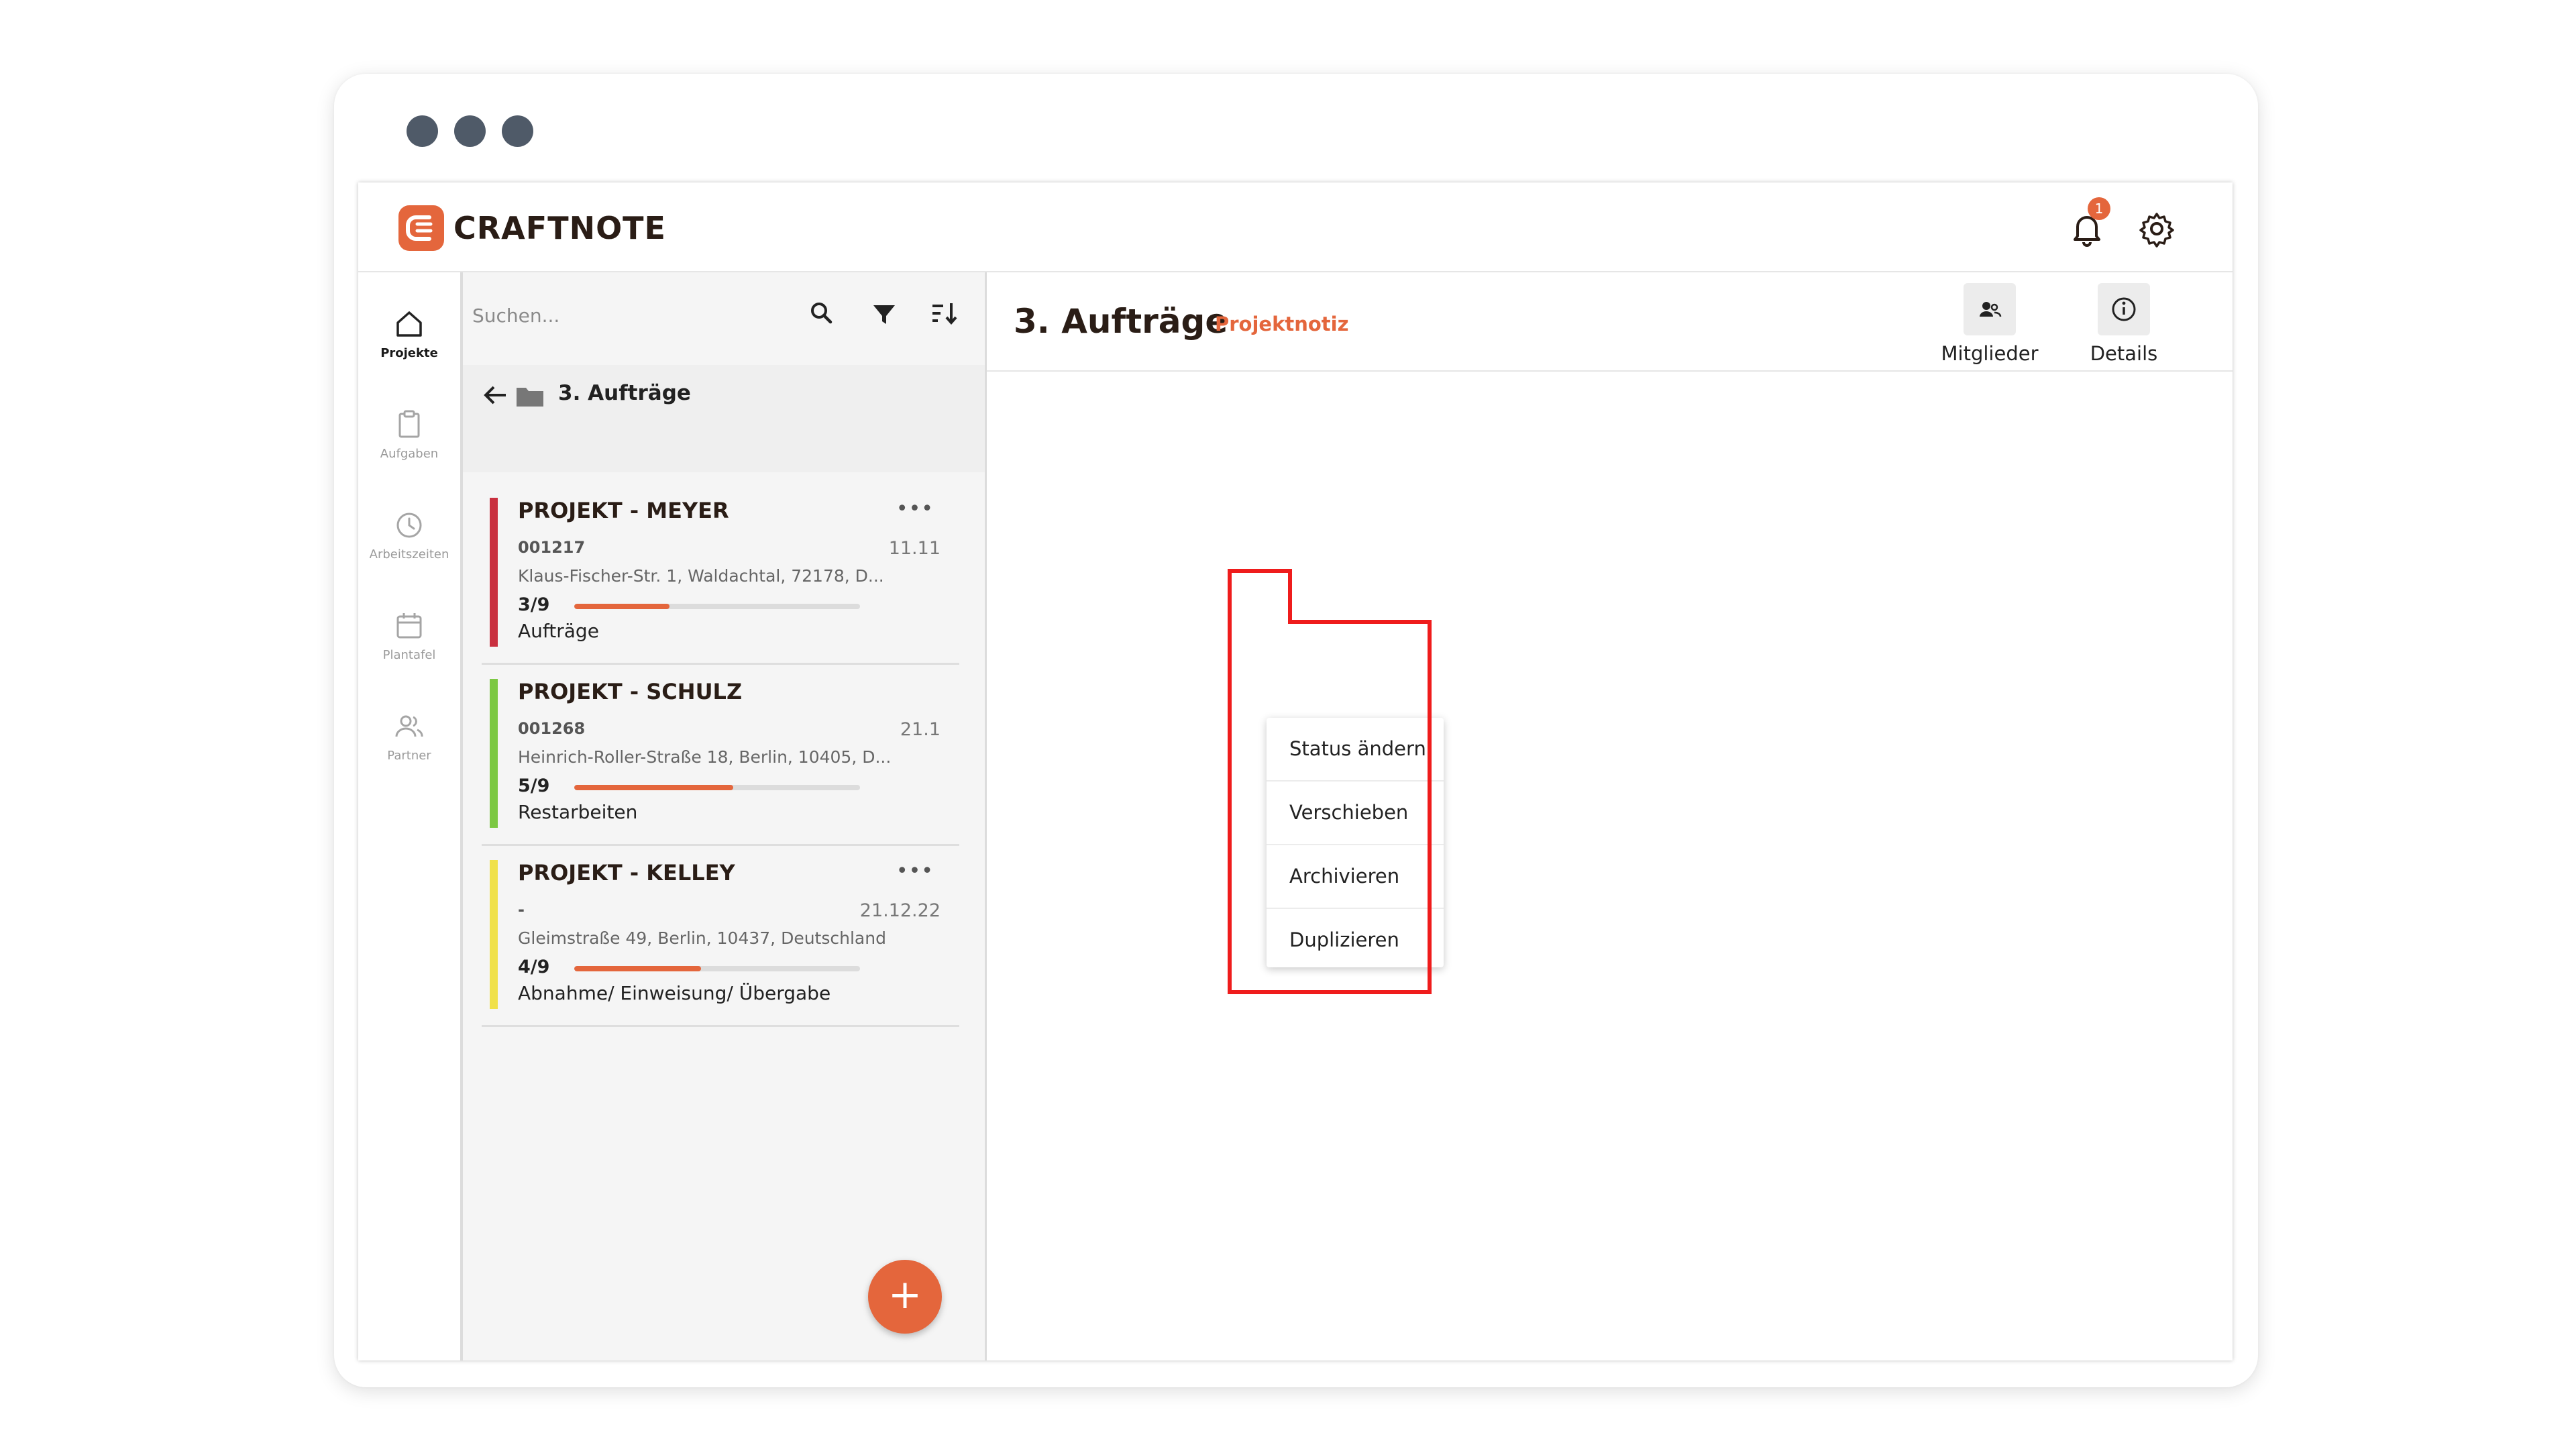 The height and width of the screenshot is (1449, 2576). I want to click on search-icon, so click(822, 314).